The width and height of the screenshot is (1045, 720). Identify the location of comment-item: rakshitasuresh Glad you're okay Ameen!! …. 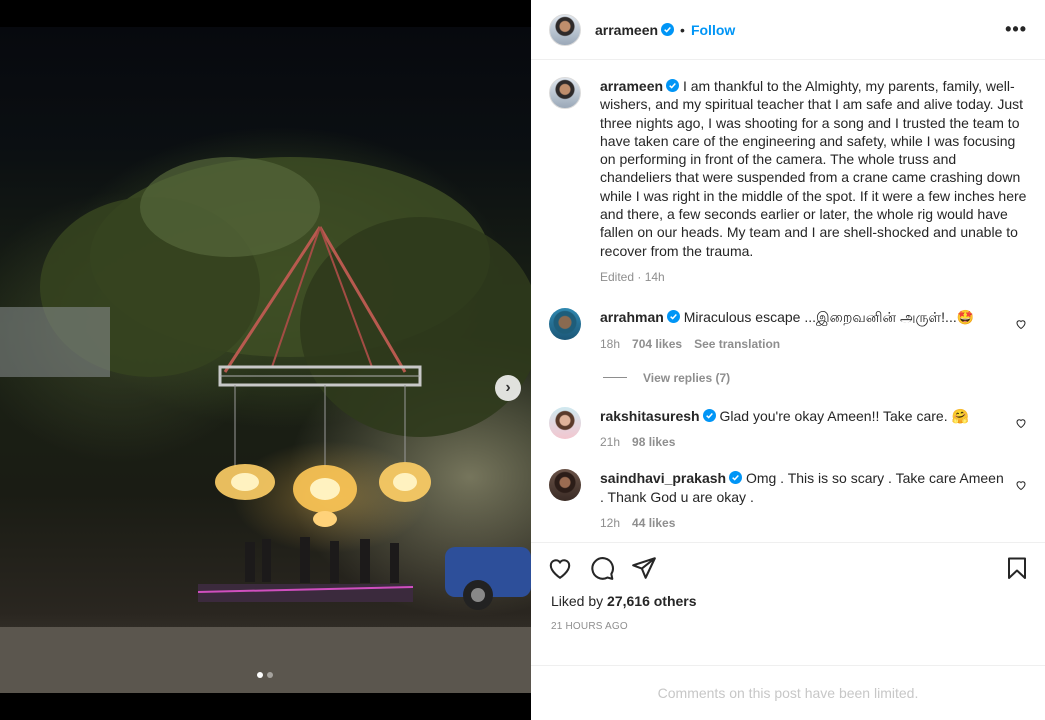
(788, 429).